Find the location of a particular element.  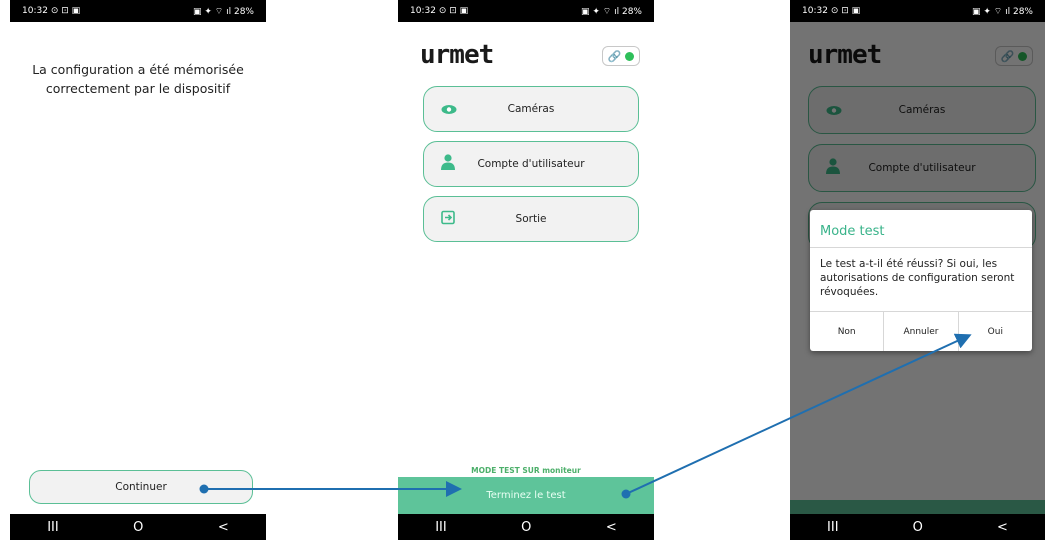

arrow-finish-to-yes is located at coordinates (796, 416).